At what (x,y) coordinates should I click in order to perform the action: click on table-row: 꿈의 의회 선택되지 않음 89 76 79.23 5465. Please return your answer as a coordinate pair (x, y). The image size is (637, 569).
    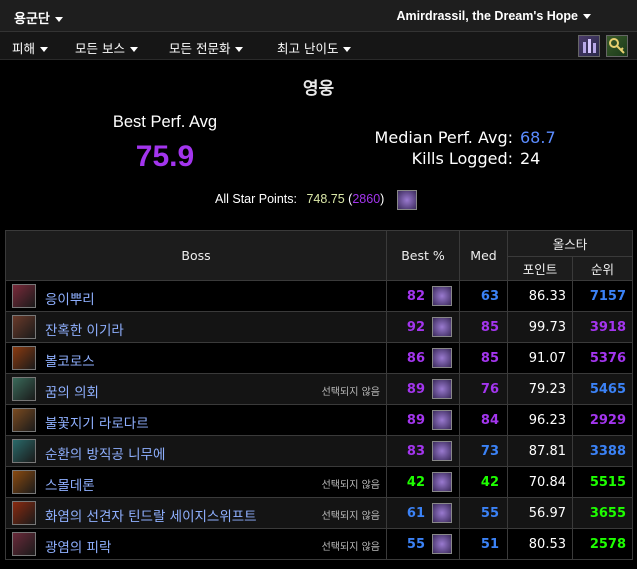
    Looking at the image, I should click on (319, 389).